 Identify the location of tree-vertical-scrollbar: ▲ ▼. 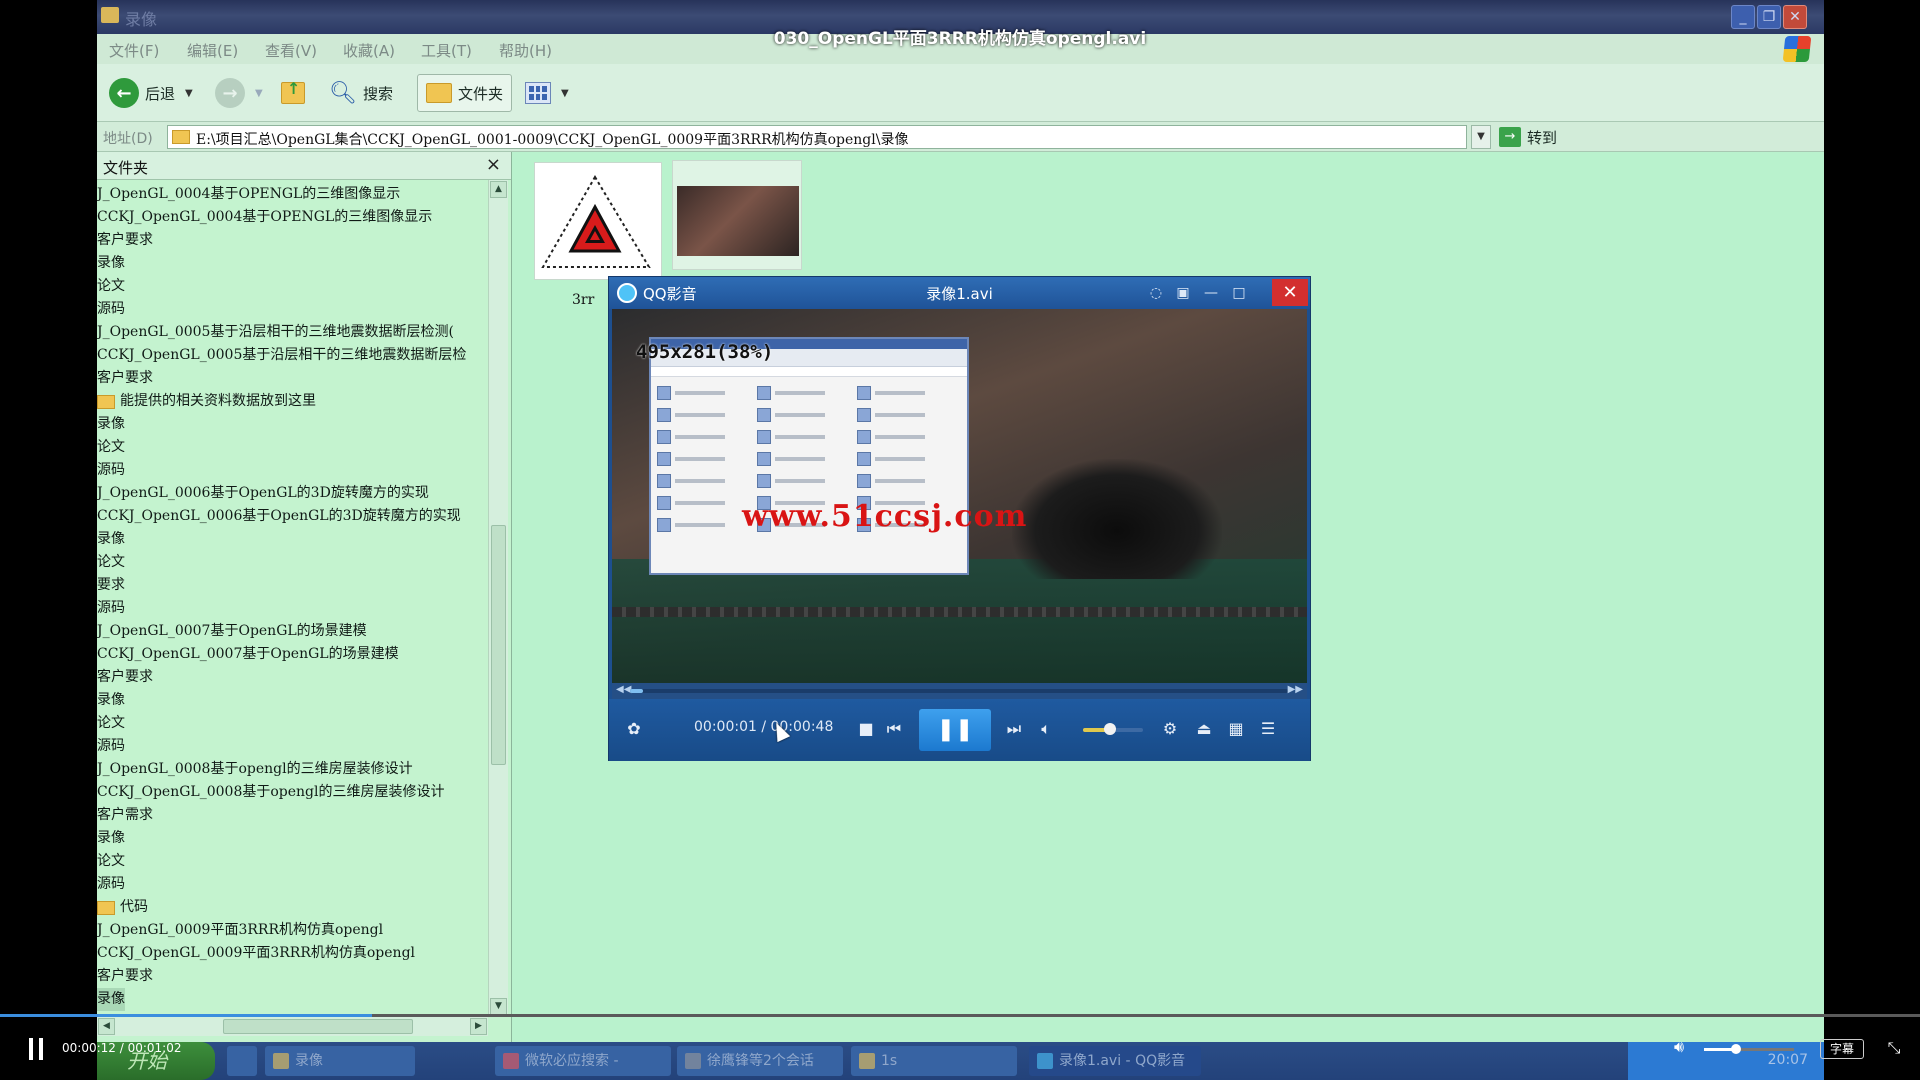
(498, 598).